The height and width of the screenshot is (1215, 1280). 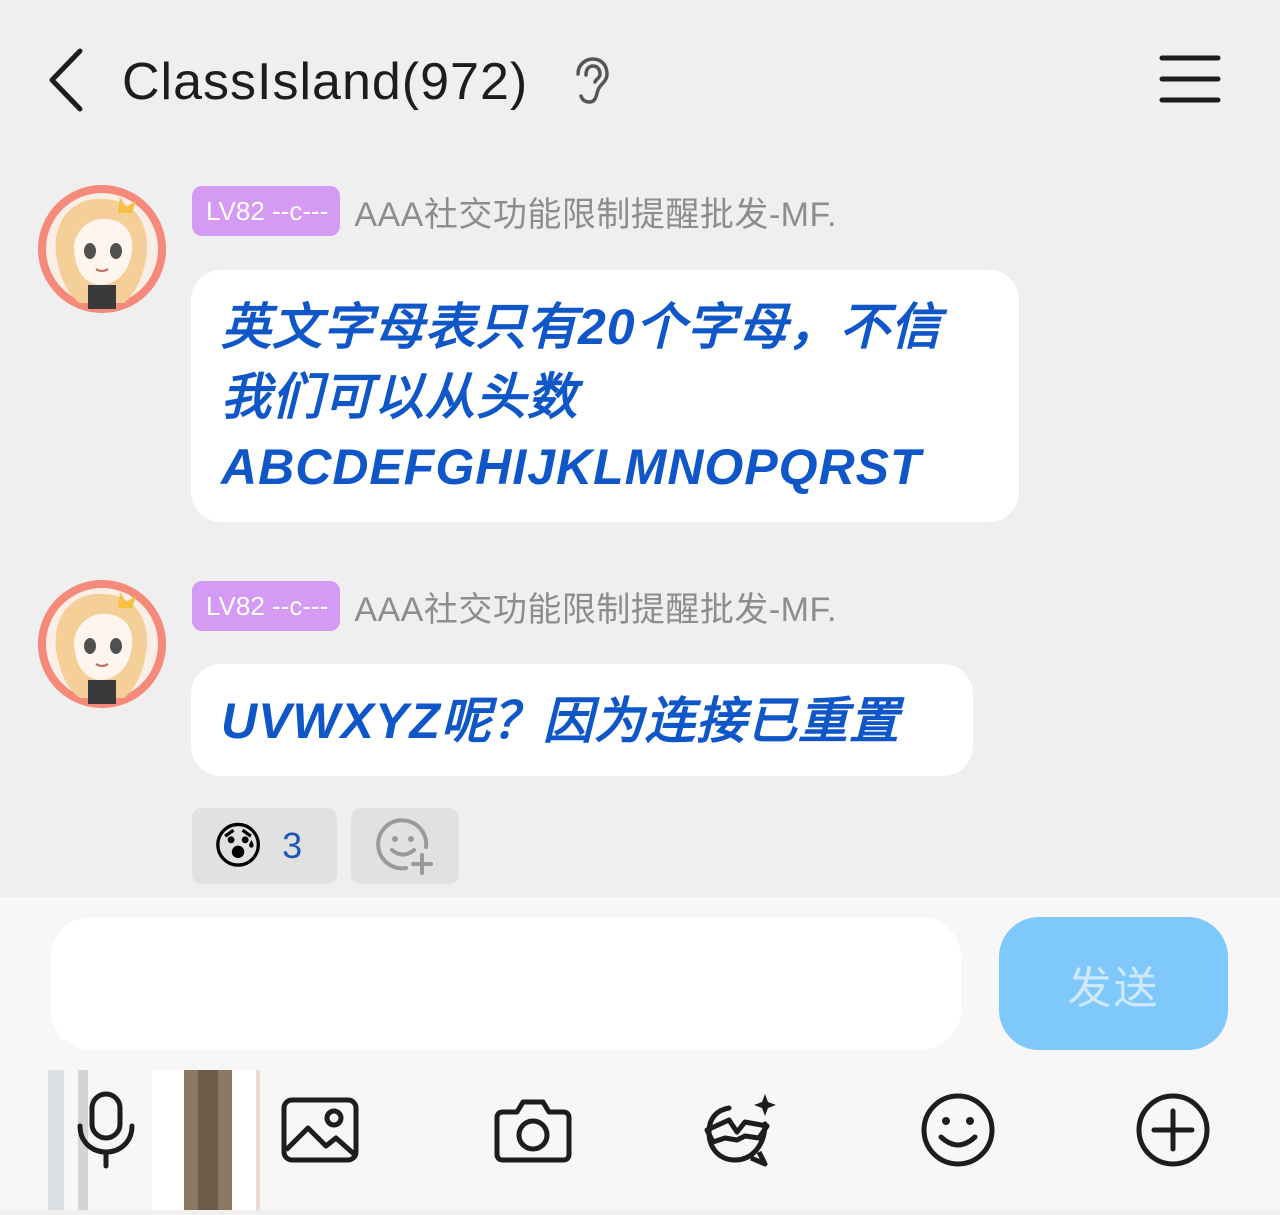 I want to click on sticker-button, so click(x=742, y=1130).